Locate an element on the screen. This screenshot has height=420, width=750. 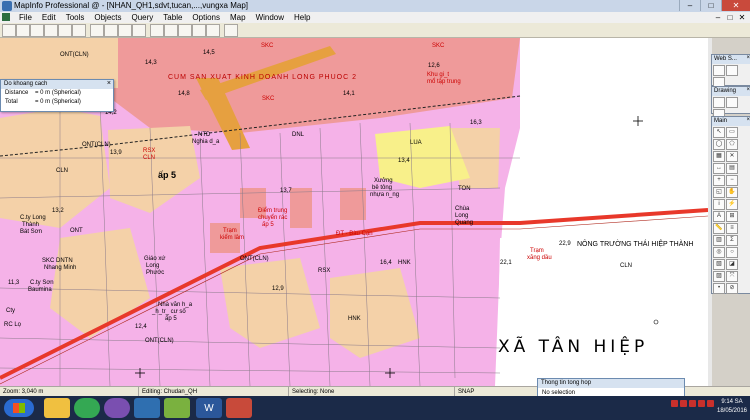
legend-icon: ▥ is located at coordinates (719, 240).